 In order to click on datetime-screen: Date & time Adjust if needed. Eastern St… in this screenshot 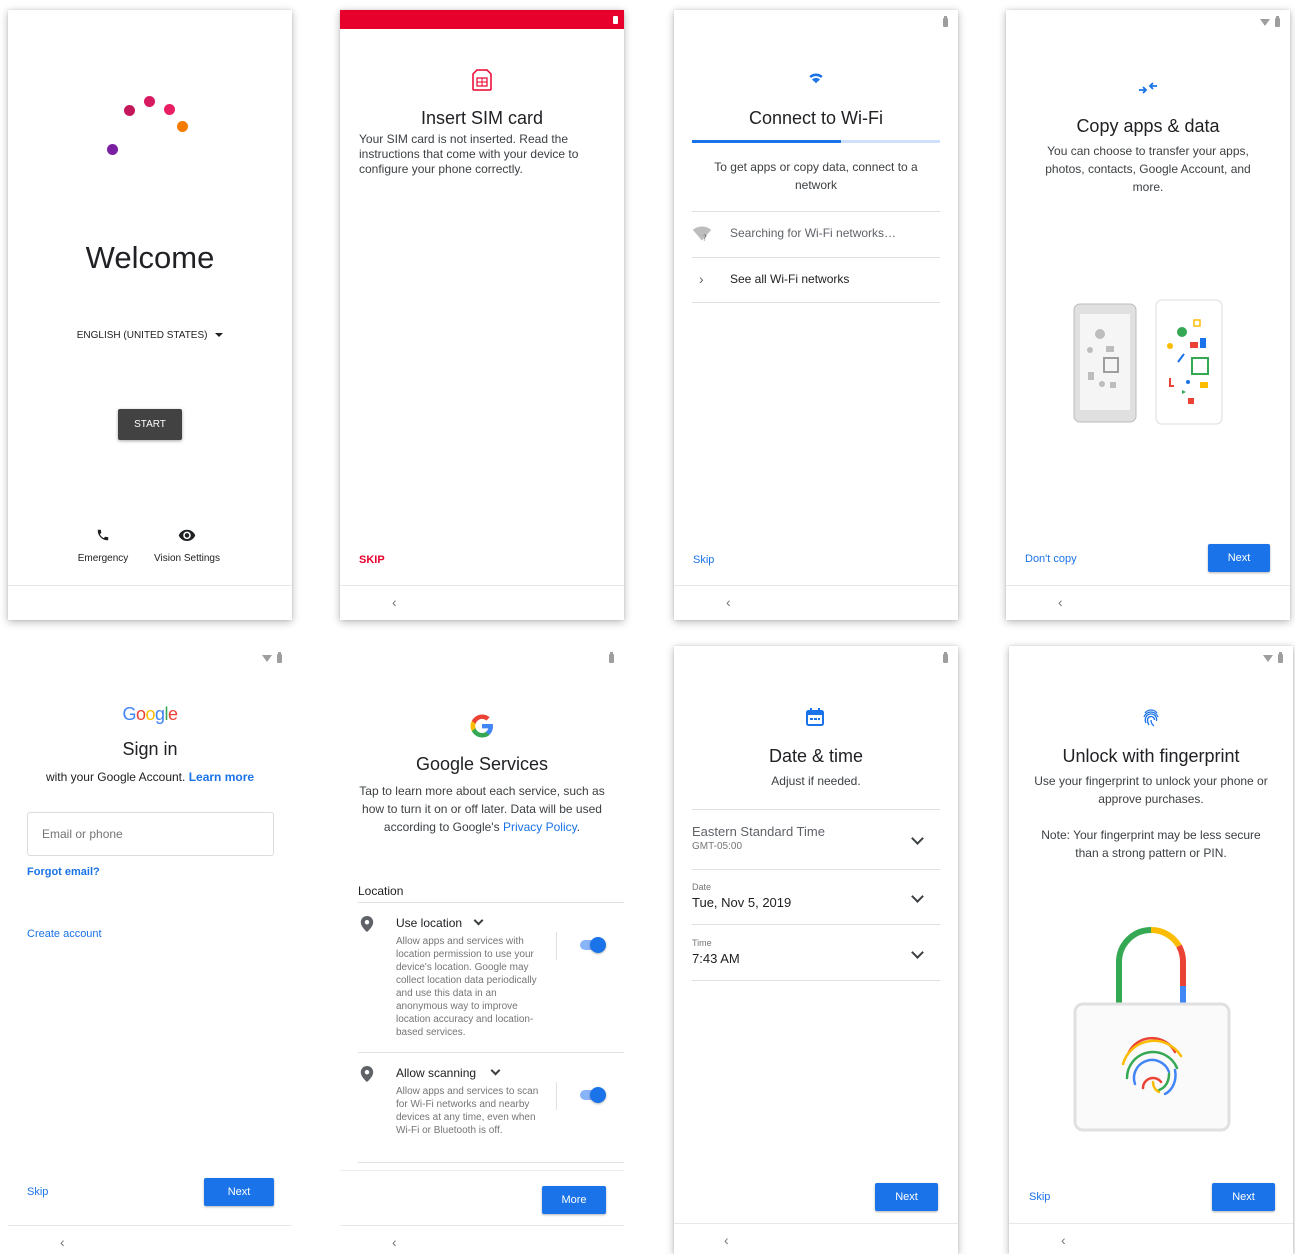, I will do `click(816, 950)`.